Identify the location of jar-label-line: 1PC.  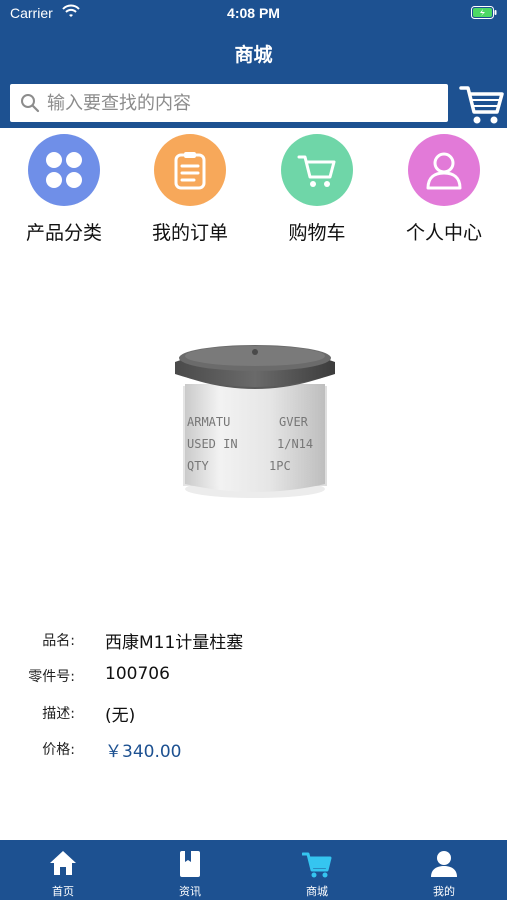
(280, 466).